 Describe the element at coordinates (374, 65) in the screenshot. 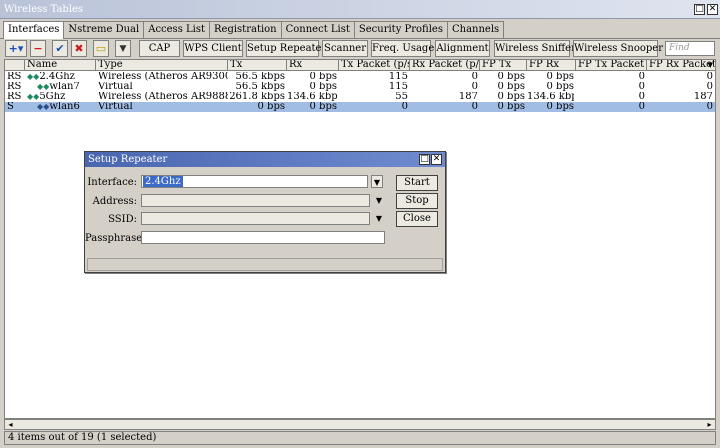

I see `col-tx-packet: Tx Packet (p/s)` at that location.